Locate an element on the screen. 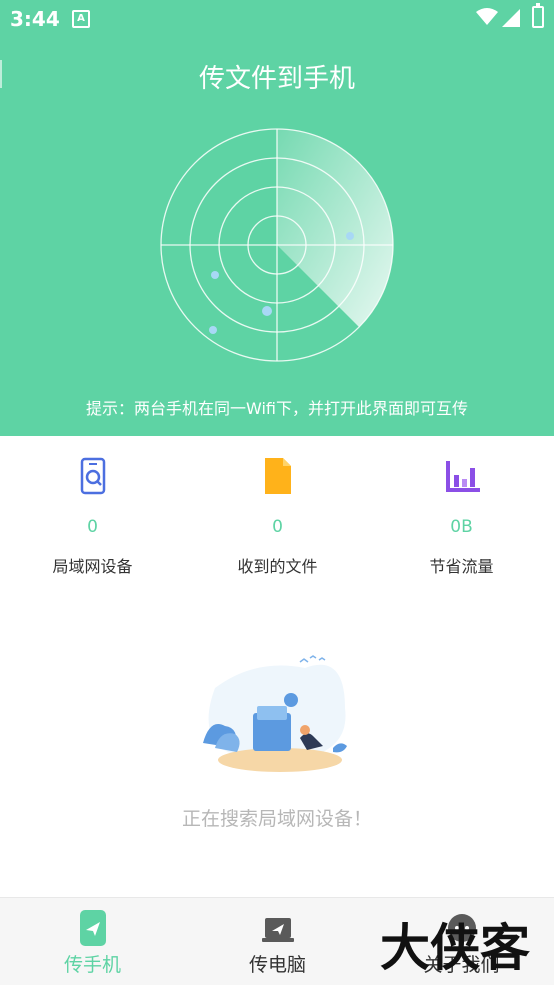  battery-icon is located at coordinates (538, 15).